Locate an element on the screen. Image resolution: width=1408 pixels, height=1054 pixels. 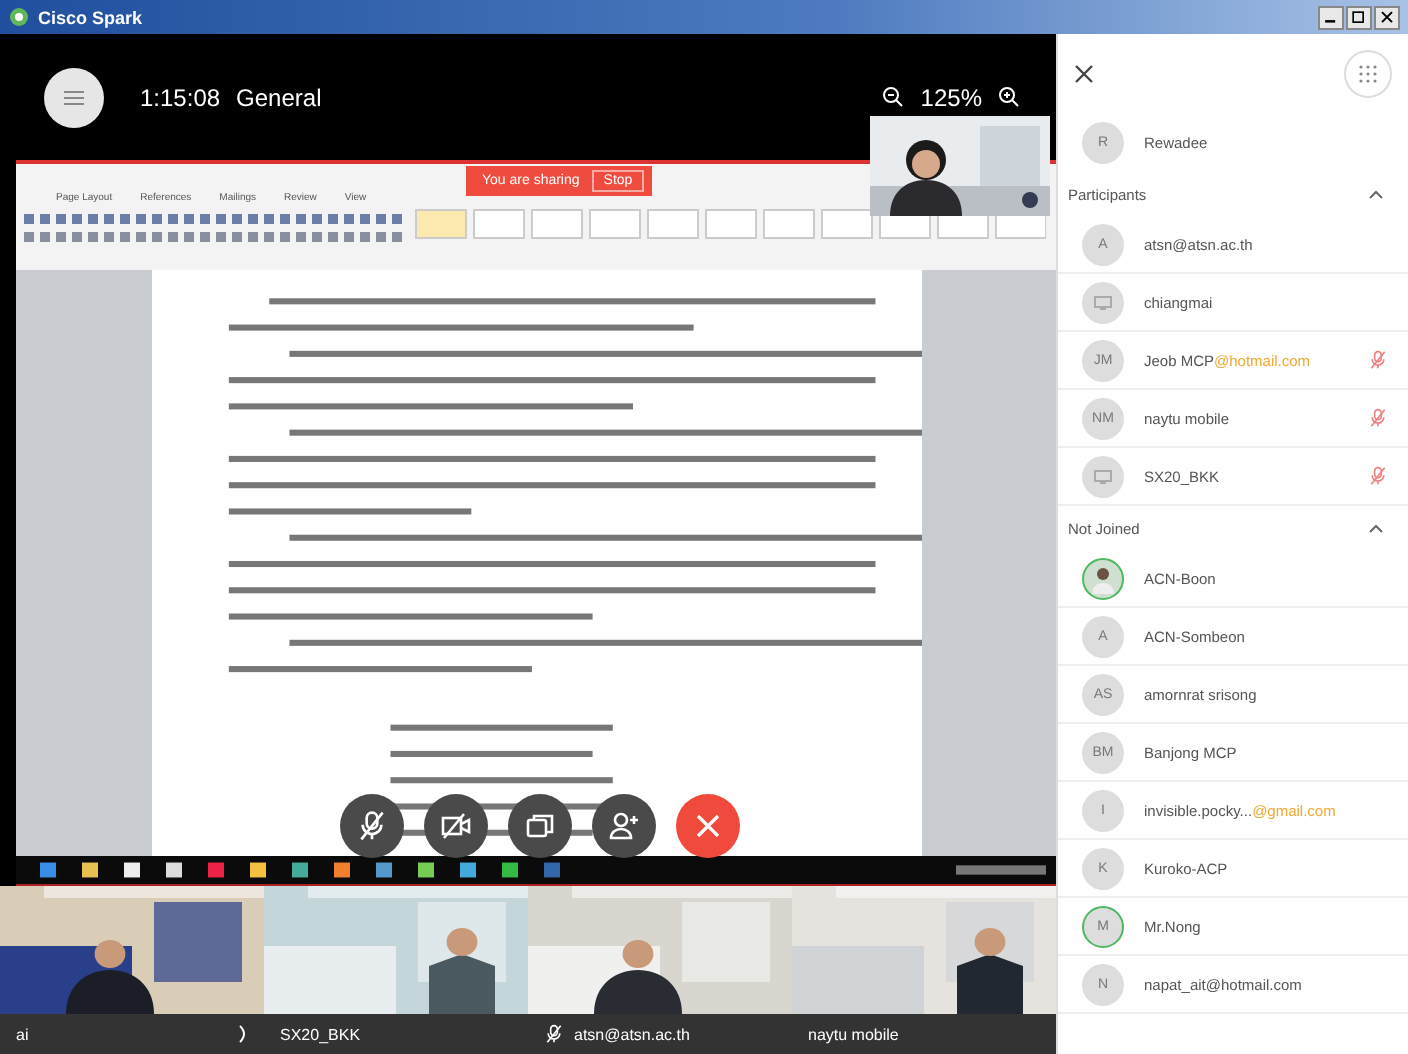
menu-icon is located at coordinates (74, 97).